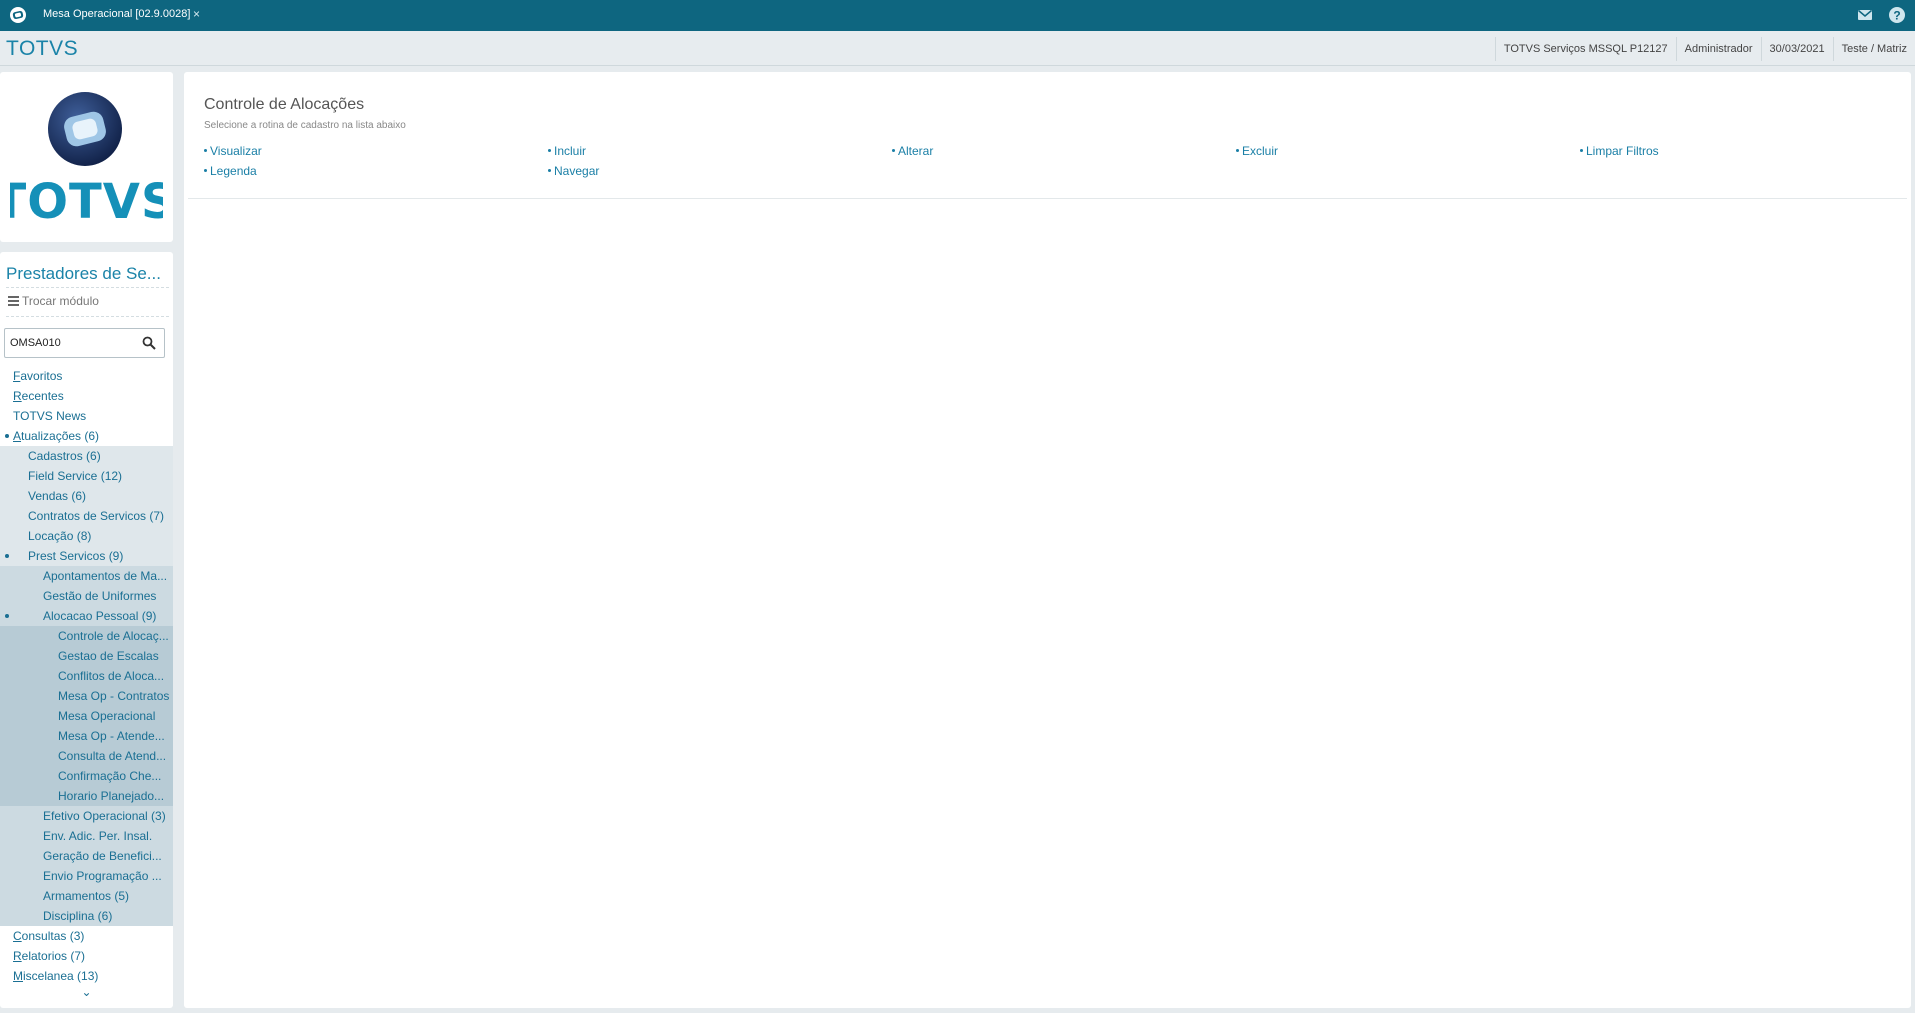 The image size is (1915, 1013). What do you see at coordinates (104, 816) in the screenshot?
I see `menu-item-label: Efetivo Operacional (3)` at bounding box center [104, 816].